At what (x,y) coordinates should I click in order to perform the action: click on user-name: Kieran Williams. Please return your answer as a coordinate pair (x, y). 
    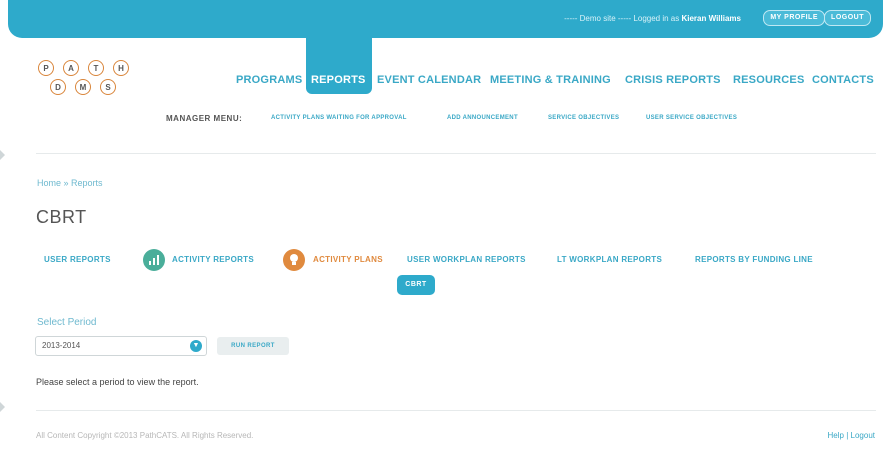
    Looking at the image, I should click on (711, 18).